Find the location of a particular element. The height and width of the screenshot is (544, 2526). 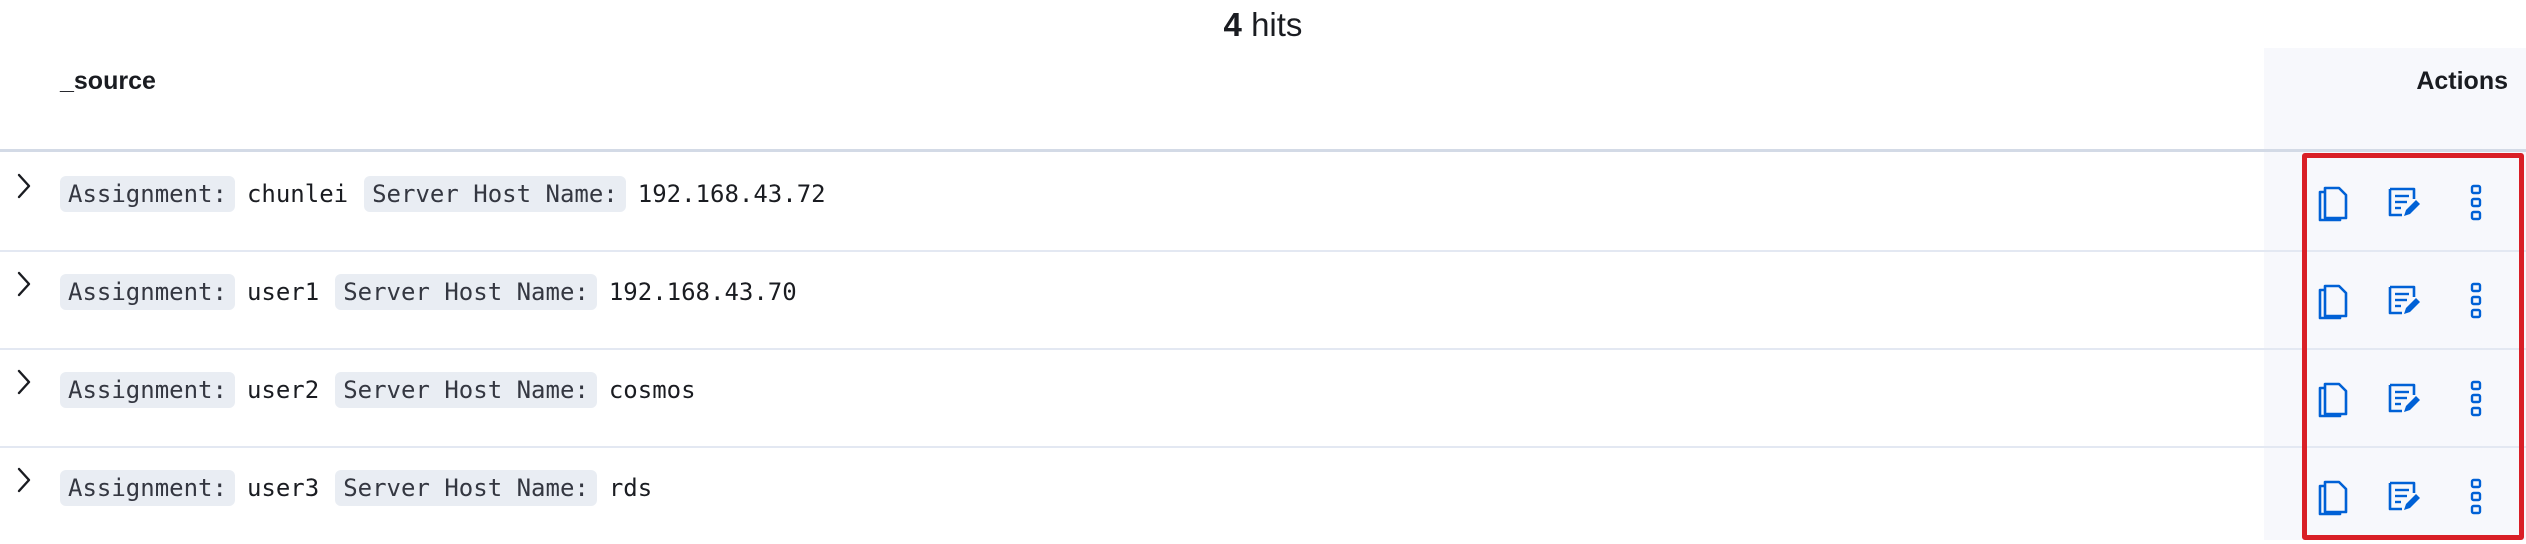

column-header-source: _source is located at coordinates (108, 81).